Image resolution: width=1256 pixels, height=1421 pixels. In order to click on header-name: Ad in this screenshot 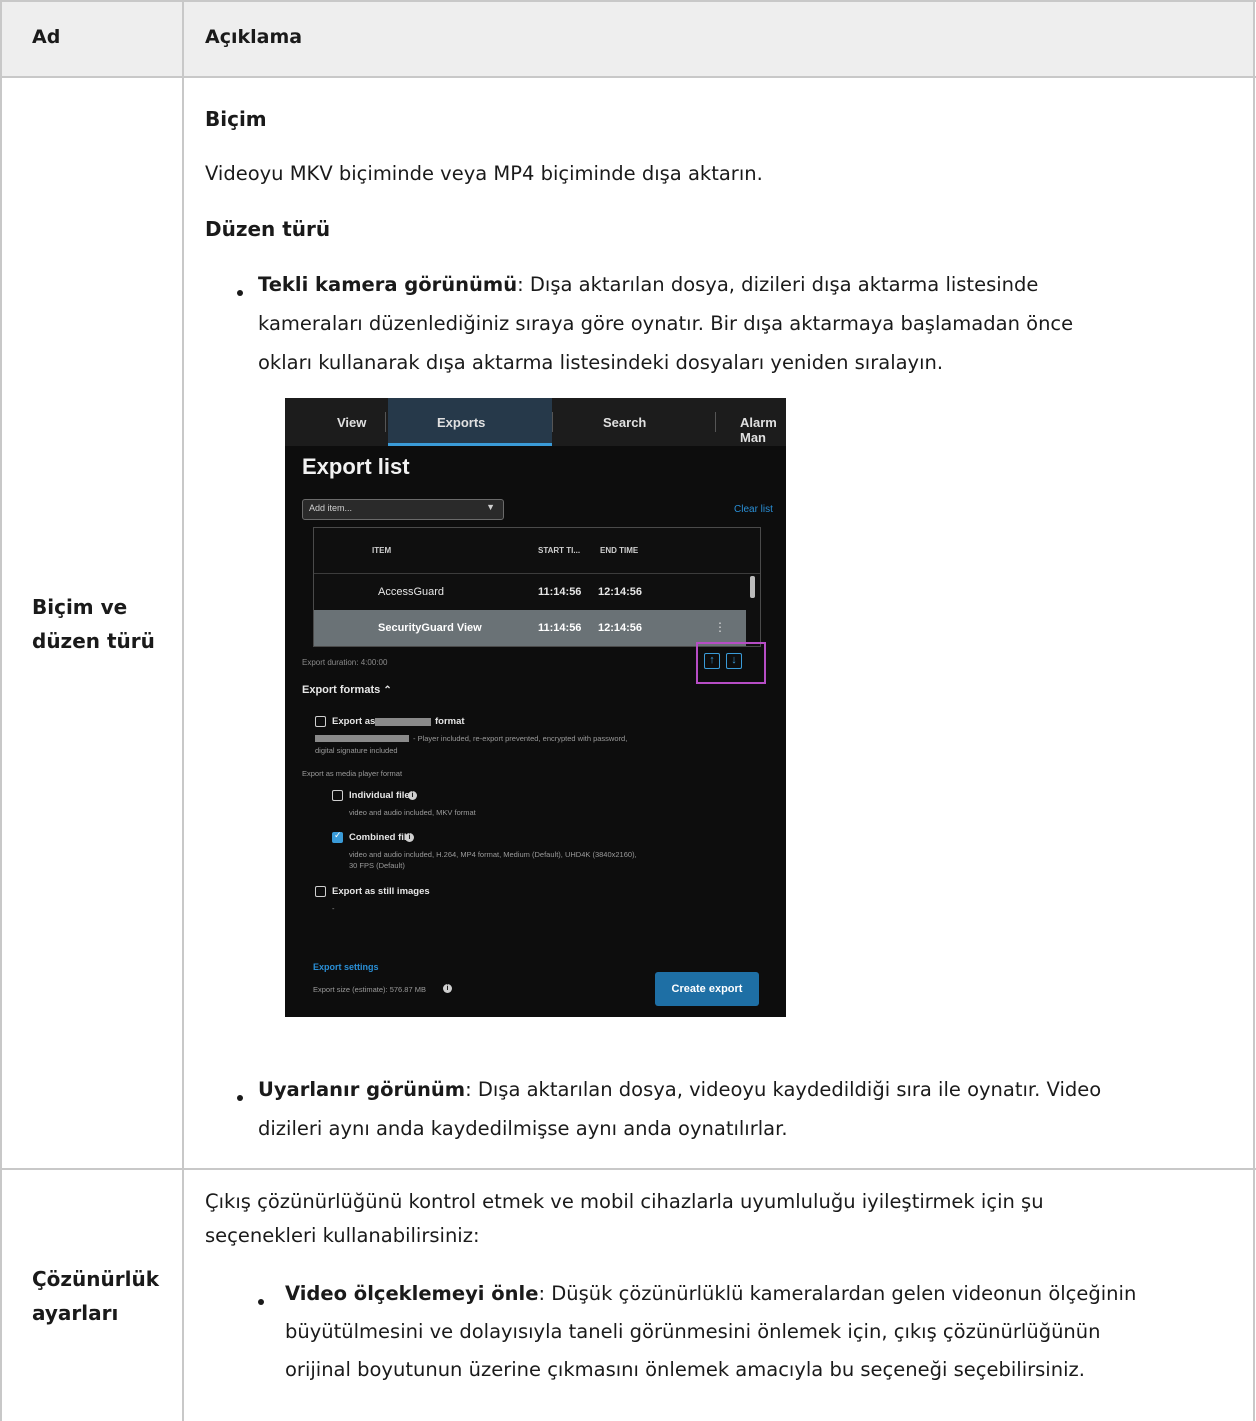, I will do `click(46, 37)`.